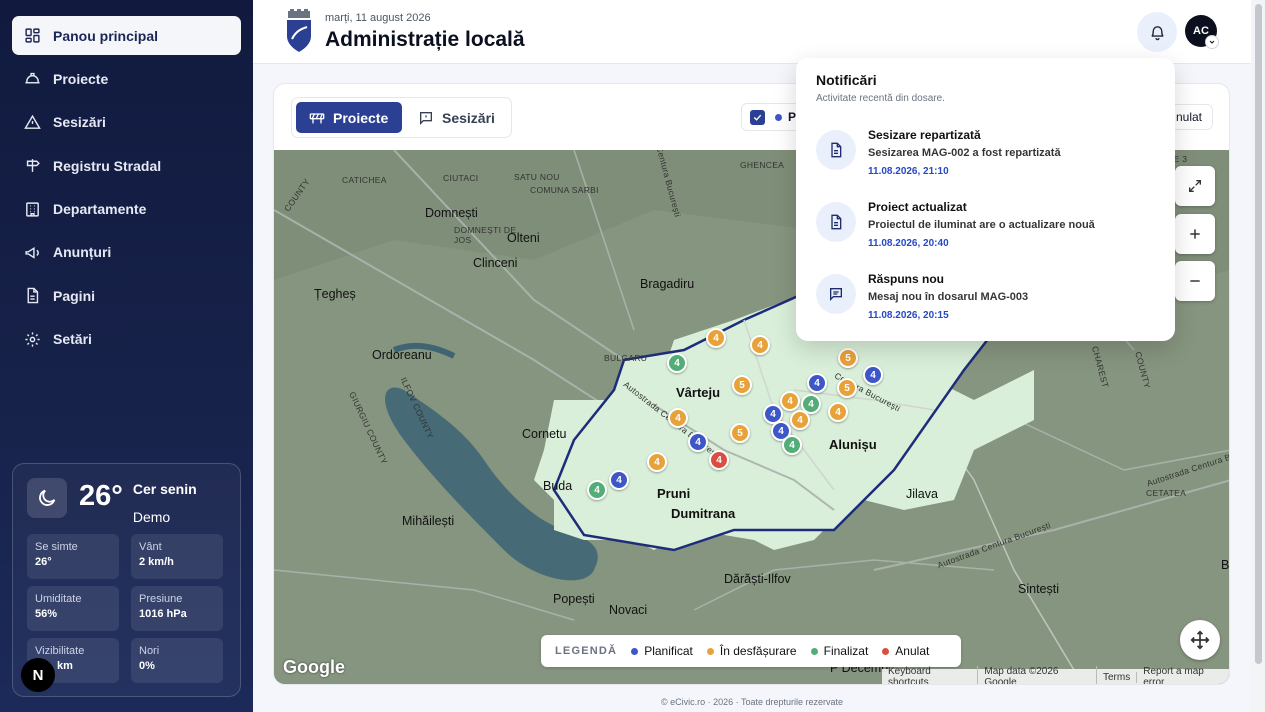 The height and width of the screenshot is (712, 1265). I want to click on map-place-label: Jilava, so click(922, 494).